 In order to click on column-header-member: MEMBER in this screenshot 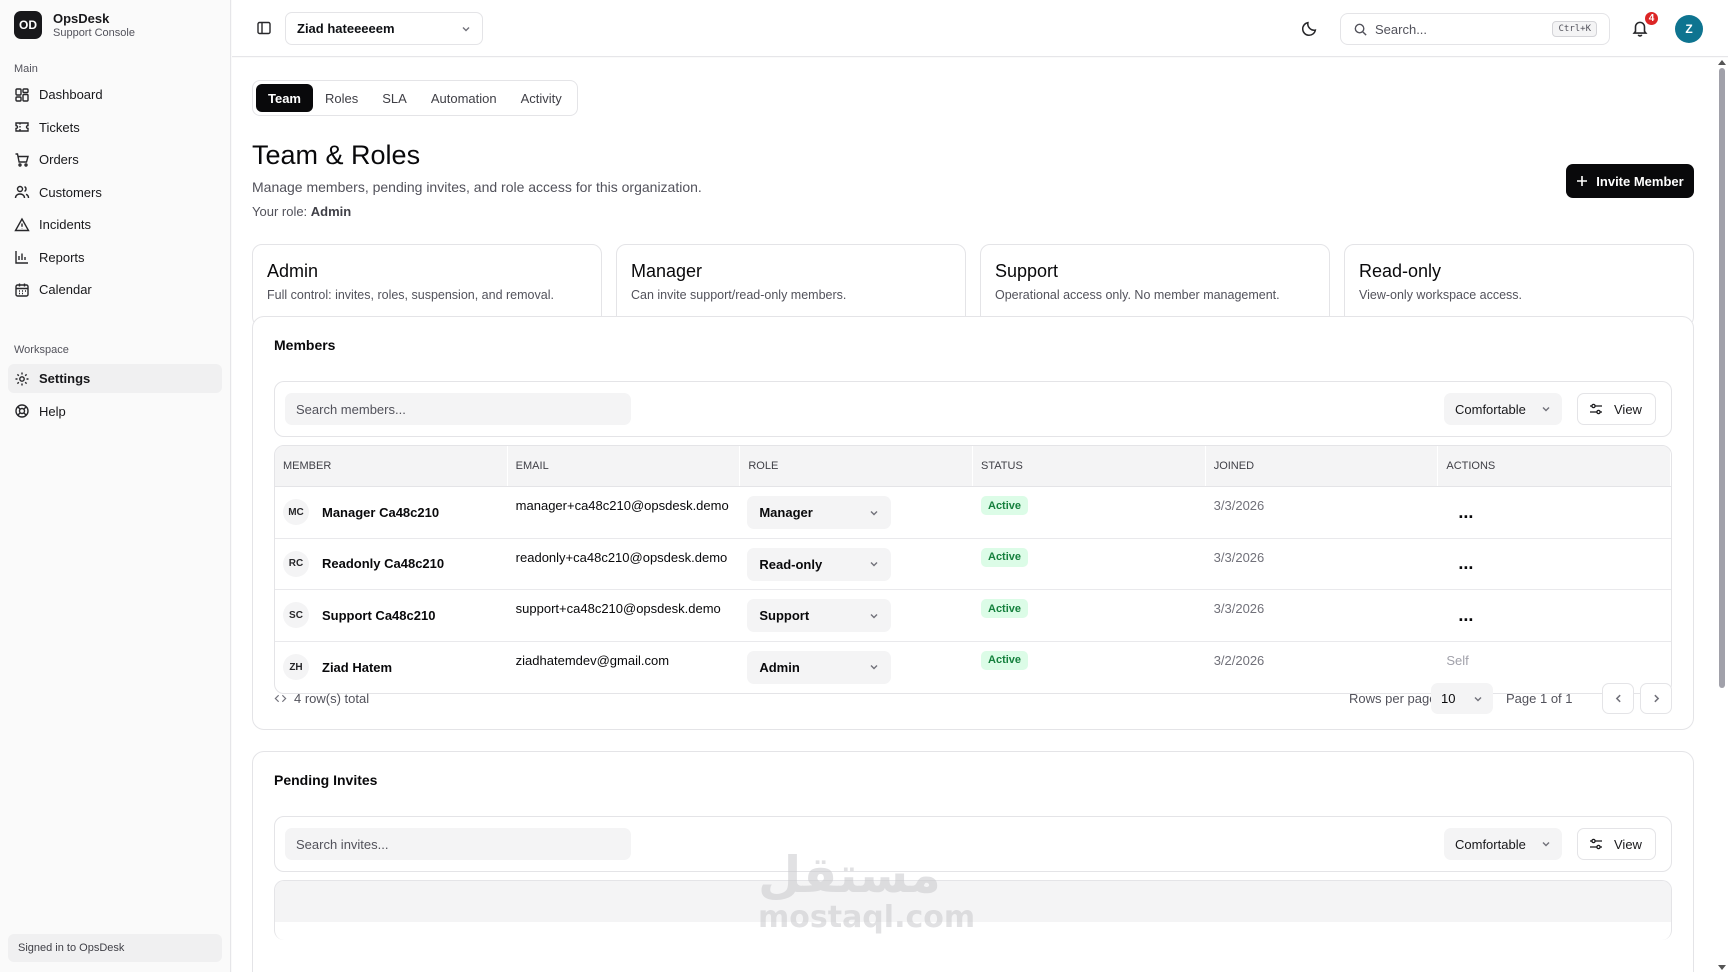, I will do `click(391, 466)`.